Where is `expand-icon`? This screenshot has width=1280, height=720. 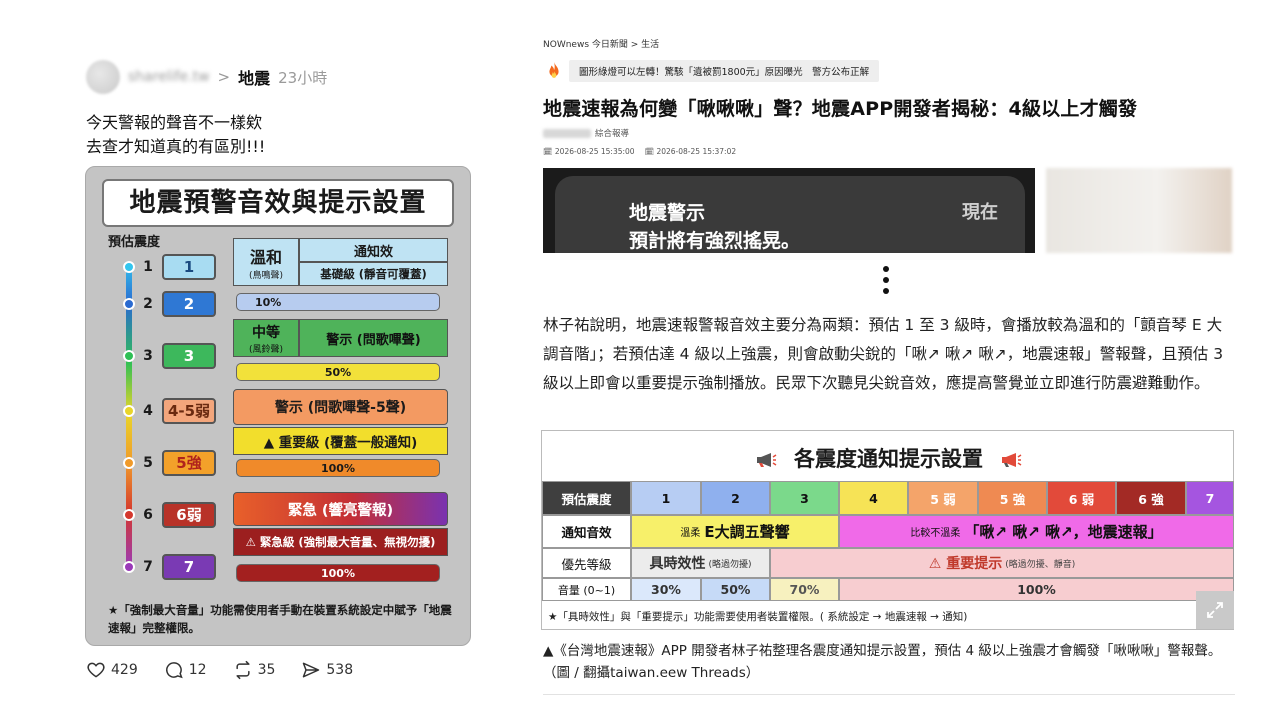 expand-icon is located at coordinates (1215, 610).